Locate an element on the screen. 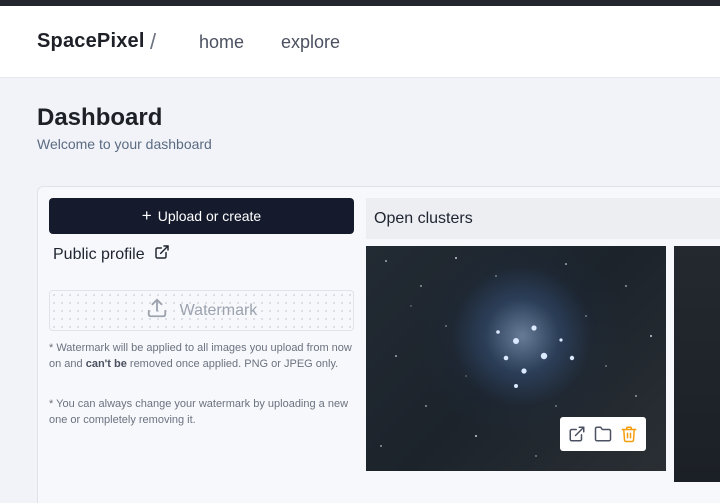  public-profile-label: Public profile is located at coordinates (99, 254).